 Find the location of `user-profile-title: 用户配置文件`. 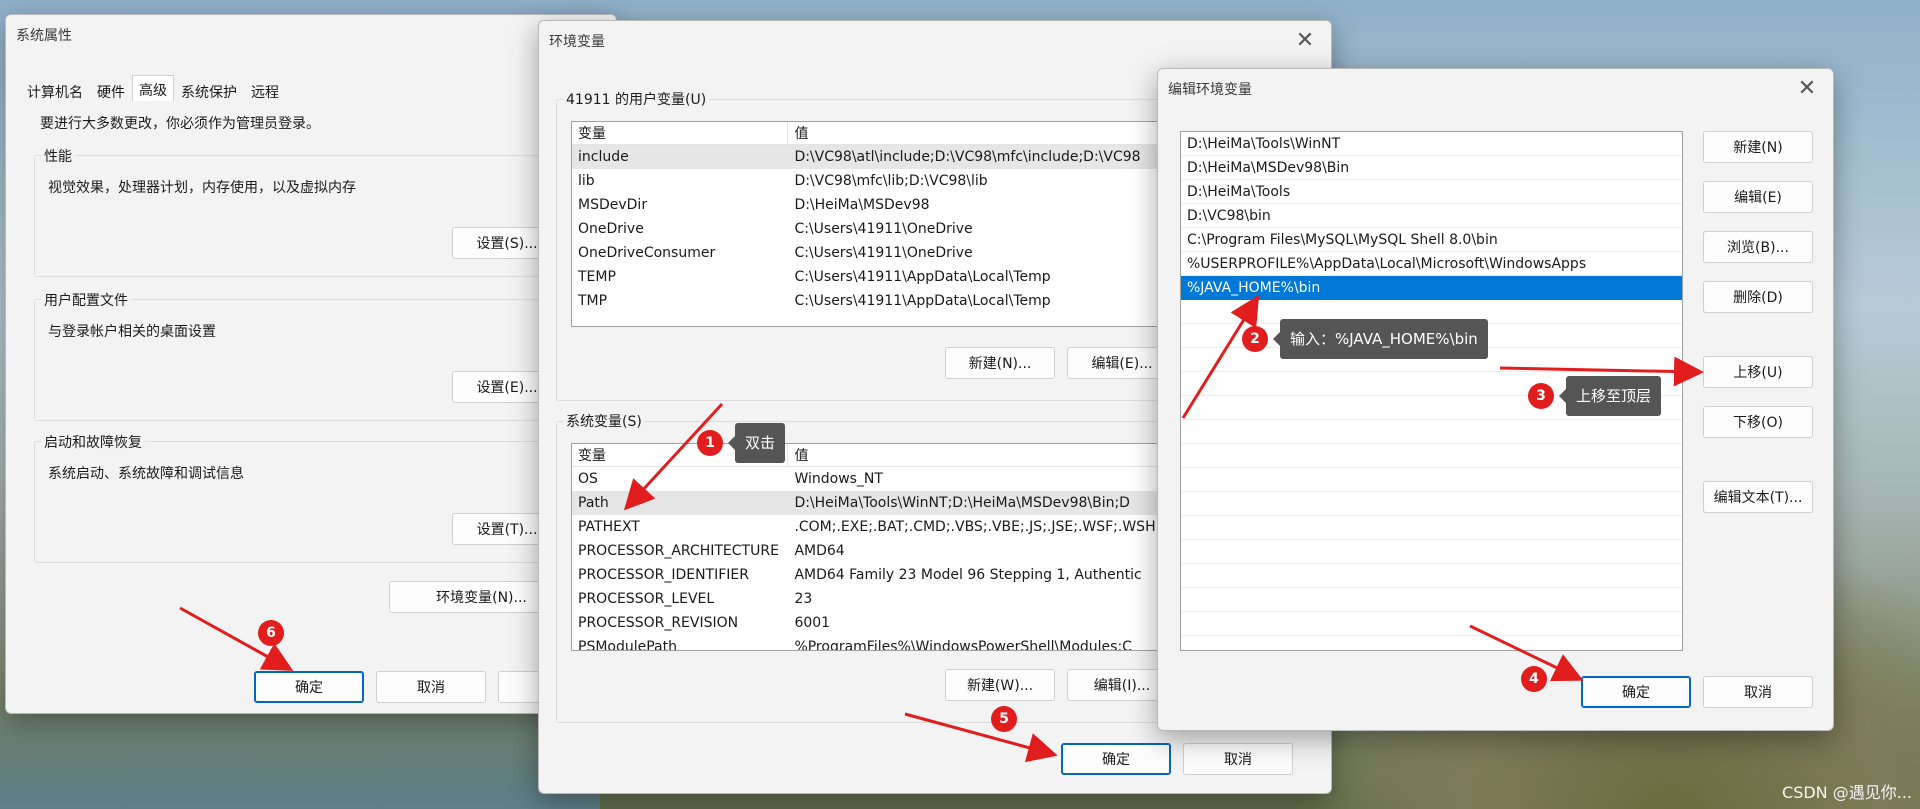

user-profile-title: 用户配置文件 is located at coordinates (86, 300).